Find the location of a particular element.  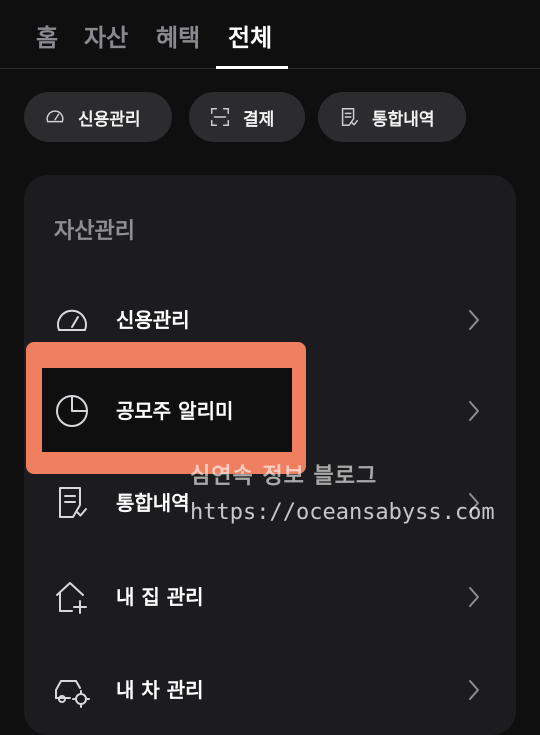

chip-label: 신용관리 is located at coordinates (109, 119).